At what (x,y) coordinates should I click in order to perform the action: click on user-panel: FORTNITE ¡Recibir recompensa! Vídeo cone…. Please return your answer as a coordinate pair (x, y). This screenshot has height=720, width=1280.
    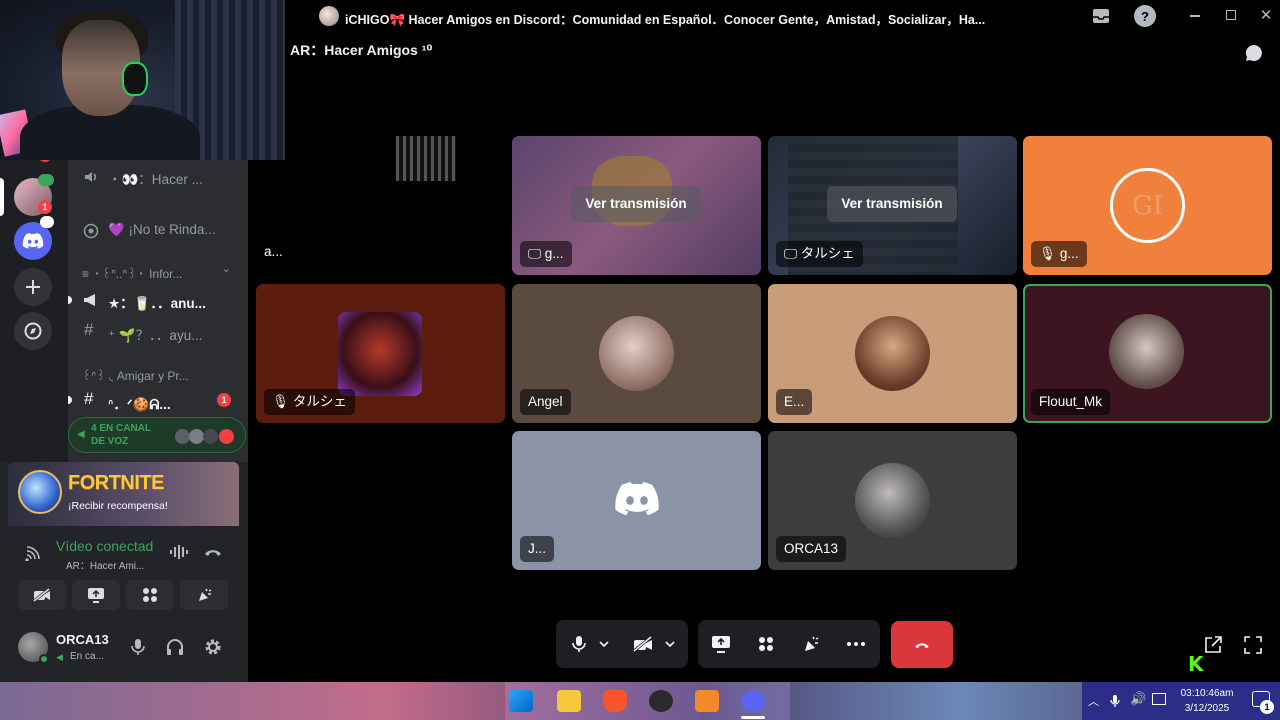
    Looking at the image, I should click on (124, 572).